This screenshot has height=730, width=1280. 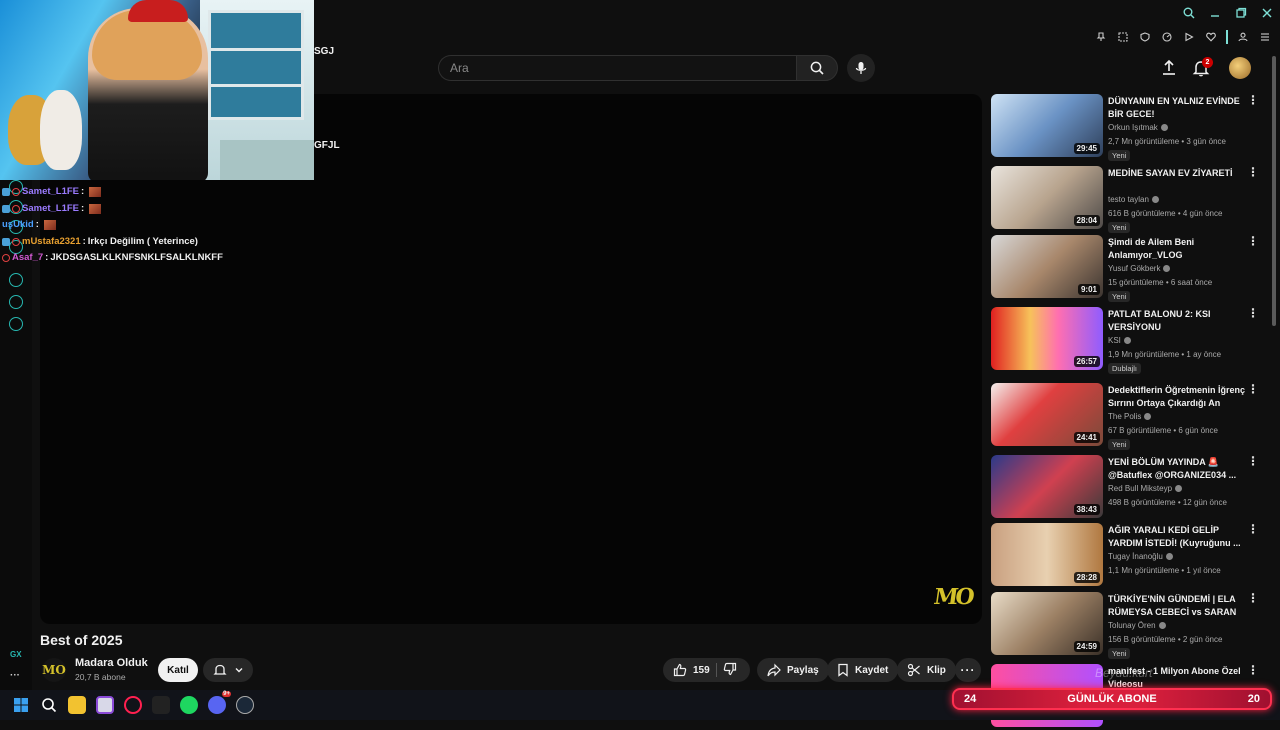 I want to click on recommended-channel-name: Yusuf Gökberk, so click(x=1139, y=268).